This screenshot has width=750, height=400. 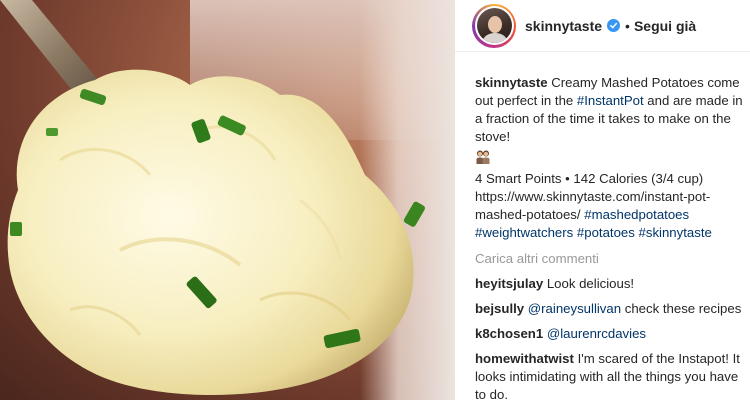 I want to click on comment-item: heyitsjulay Look delicious!, so click(x=609, y=284).